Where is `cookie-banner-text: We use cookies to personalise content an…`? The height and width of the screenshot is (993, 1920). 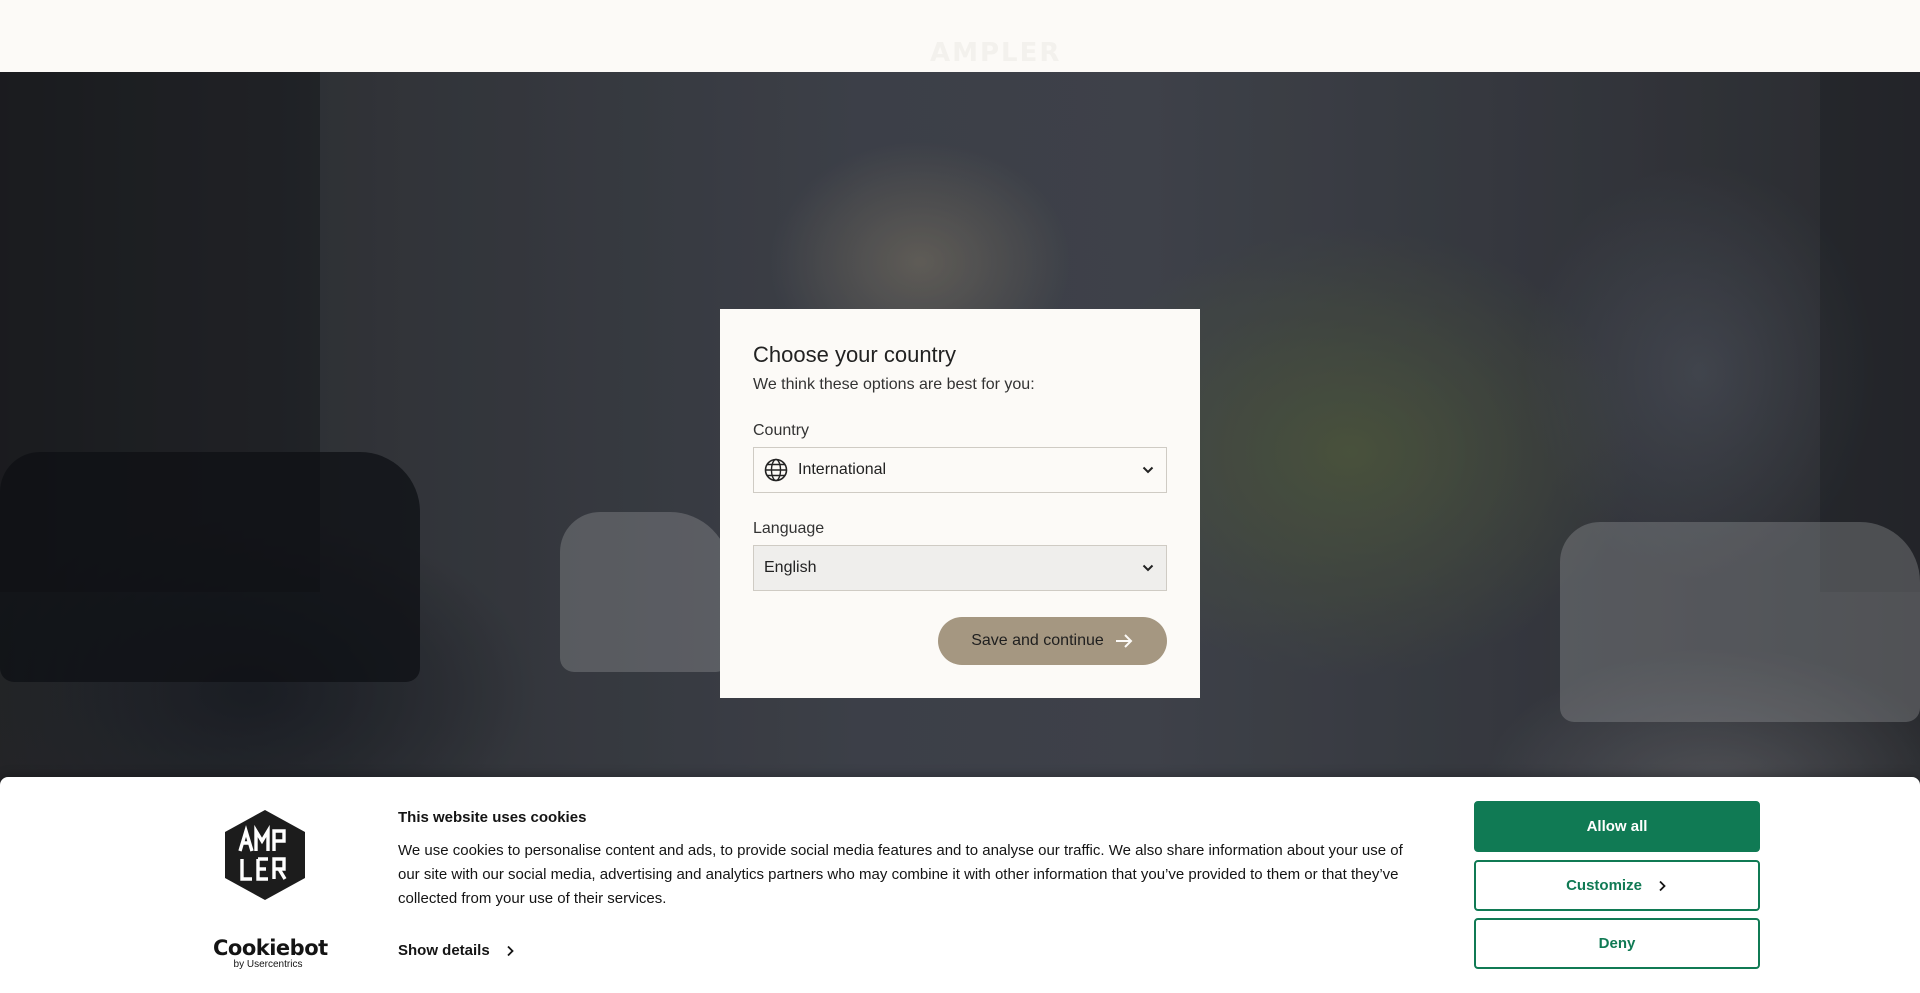 cookie-banner-text: We use cookies to personalise content an… is located at coordinates (900, 874).